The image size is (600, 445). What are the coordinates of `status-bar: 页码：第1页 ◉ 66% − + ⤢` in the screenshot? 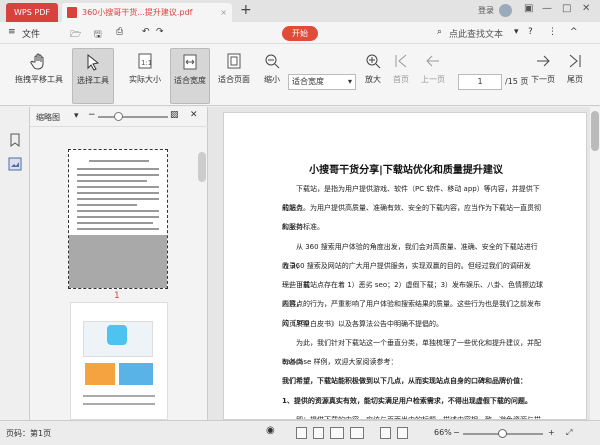 It's located at (300, 432).